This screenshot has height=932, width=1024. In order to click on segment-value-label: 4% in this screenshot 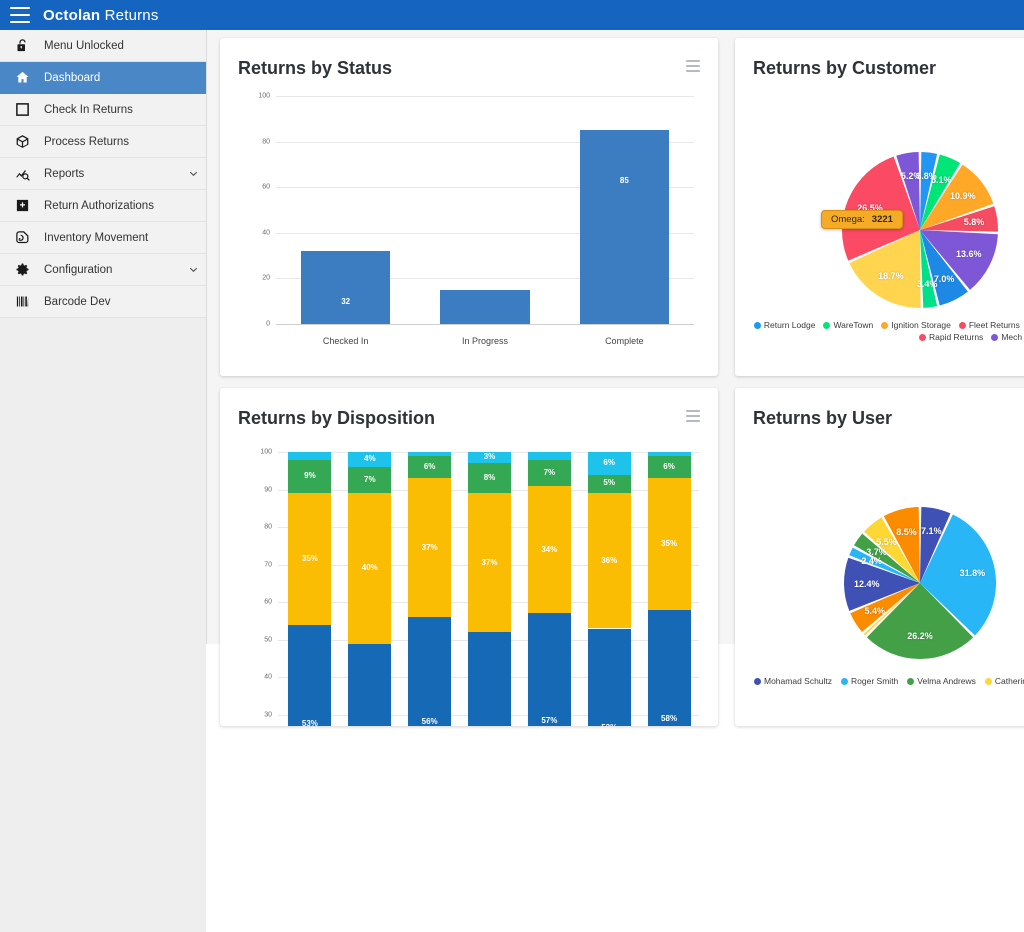, I will do `click(370, 458)`.